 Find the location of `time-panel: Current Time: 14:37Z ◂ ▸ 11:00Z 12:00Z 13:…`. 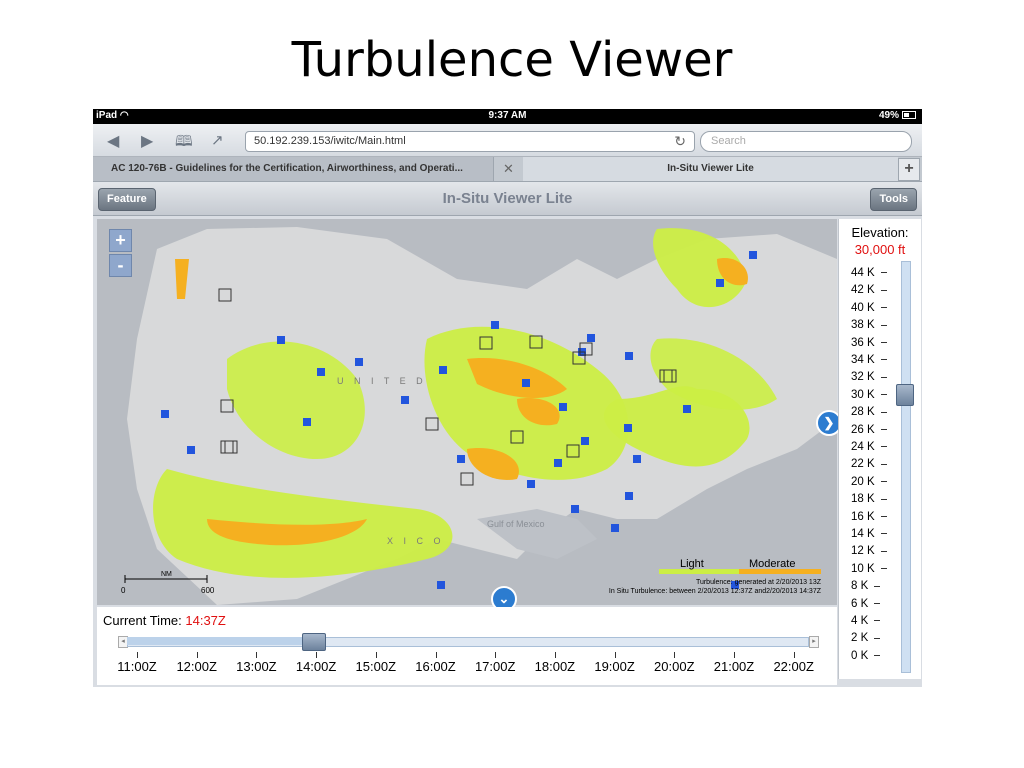

time-panel: Current Time: 14:37Z ◂ ▸ 11:00Z 12:00Z 13:… is located at coordinates (467, 646).